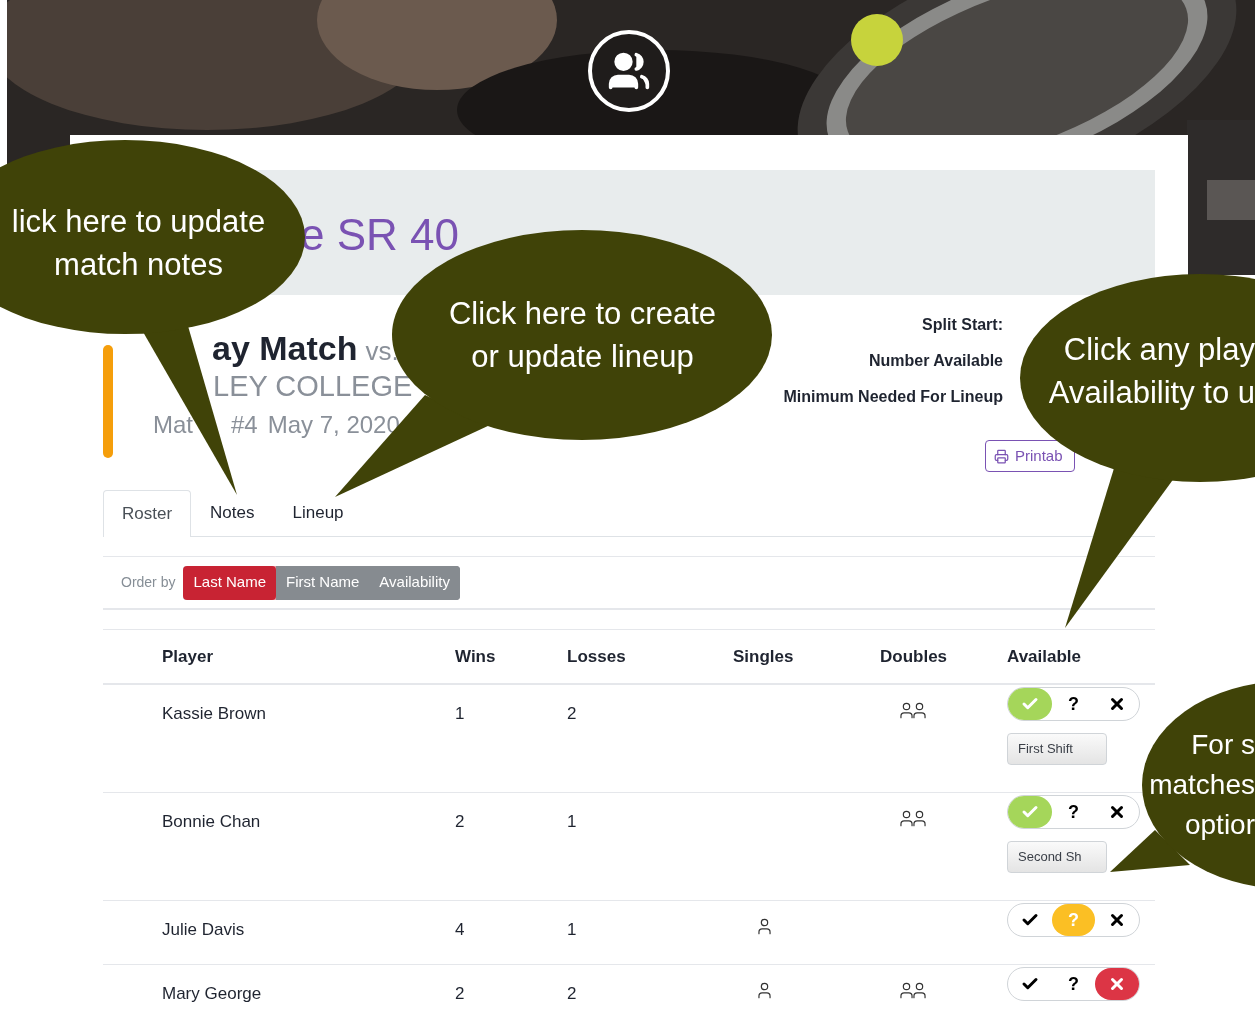 This screenshot has width=1255, height=1015. I want to click on column-header: Available, so click(1045, 656).